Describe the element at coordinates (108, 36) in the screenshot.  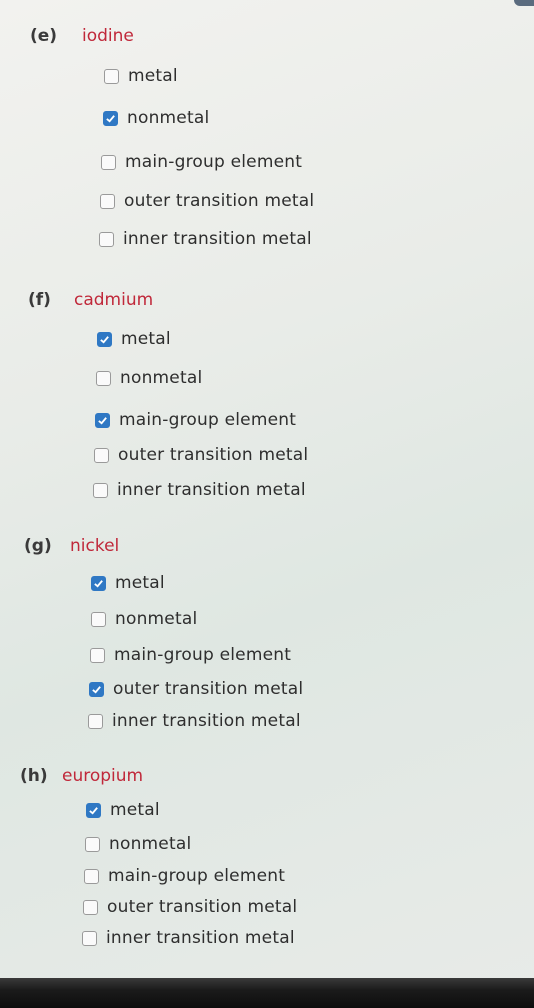
I see `element-name: iodine` at that location.